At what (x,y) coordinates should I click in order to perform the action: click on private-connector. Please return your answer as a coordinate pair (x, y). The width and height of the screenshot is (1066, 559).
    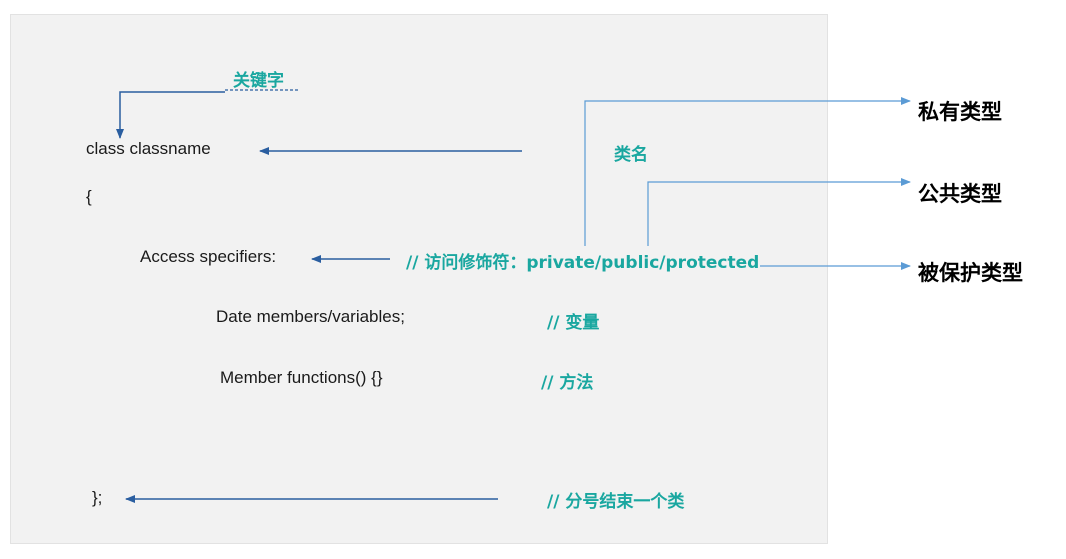
    Looking at the image, I should click on (747, 171).